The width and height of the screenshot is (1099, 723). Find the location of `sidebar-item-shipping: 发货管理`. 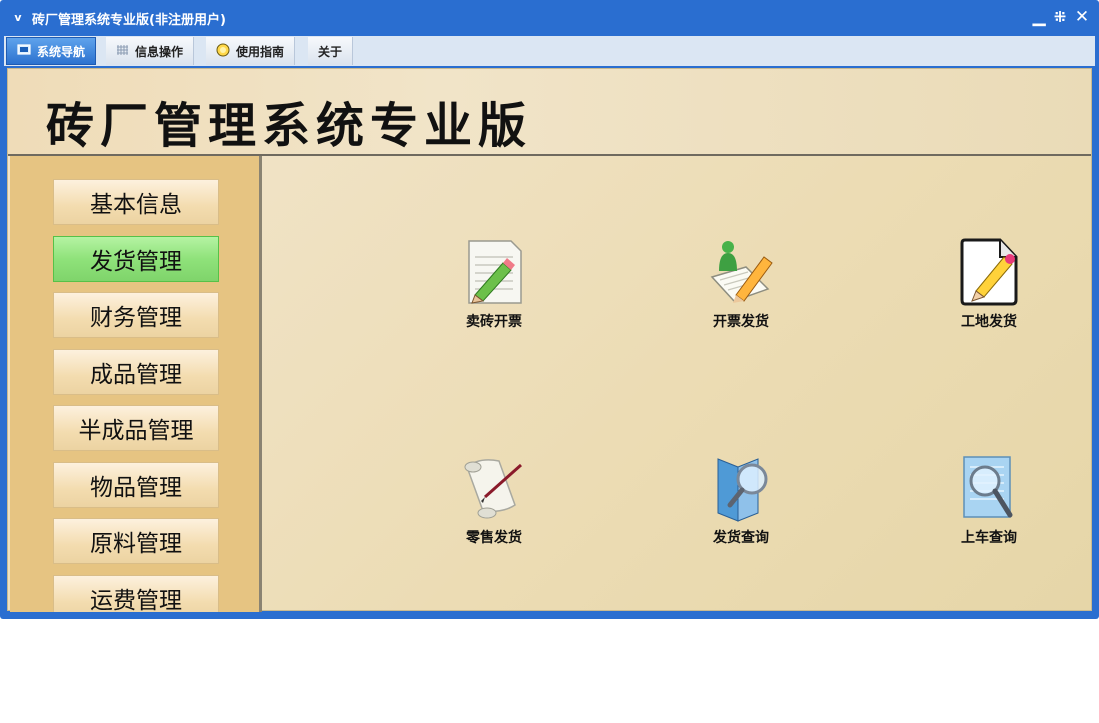

sidebar-item-shipping: 发货管理 is located at coordinates (136, 259).